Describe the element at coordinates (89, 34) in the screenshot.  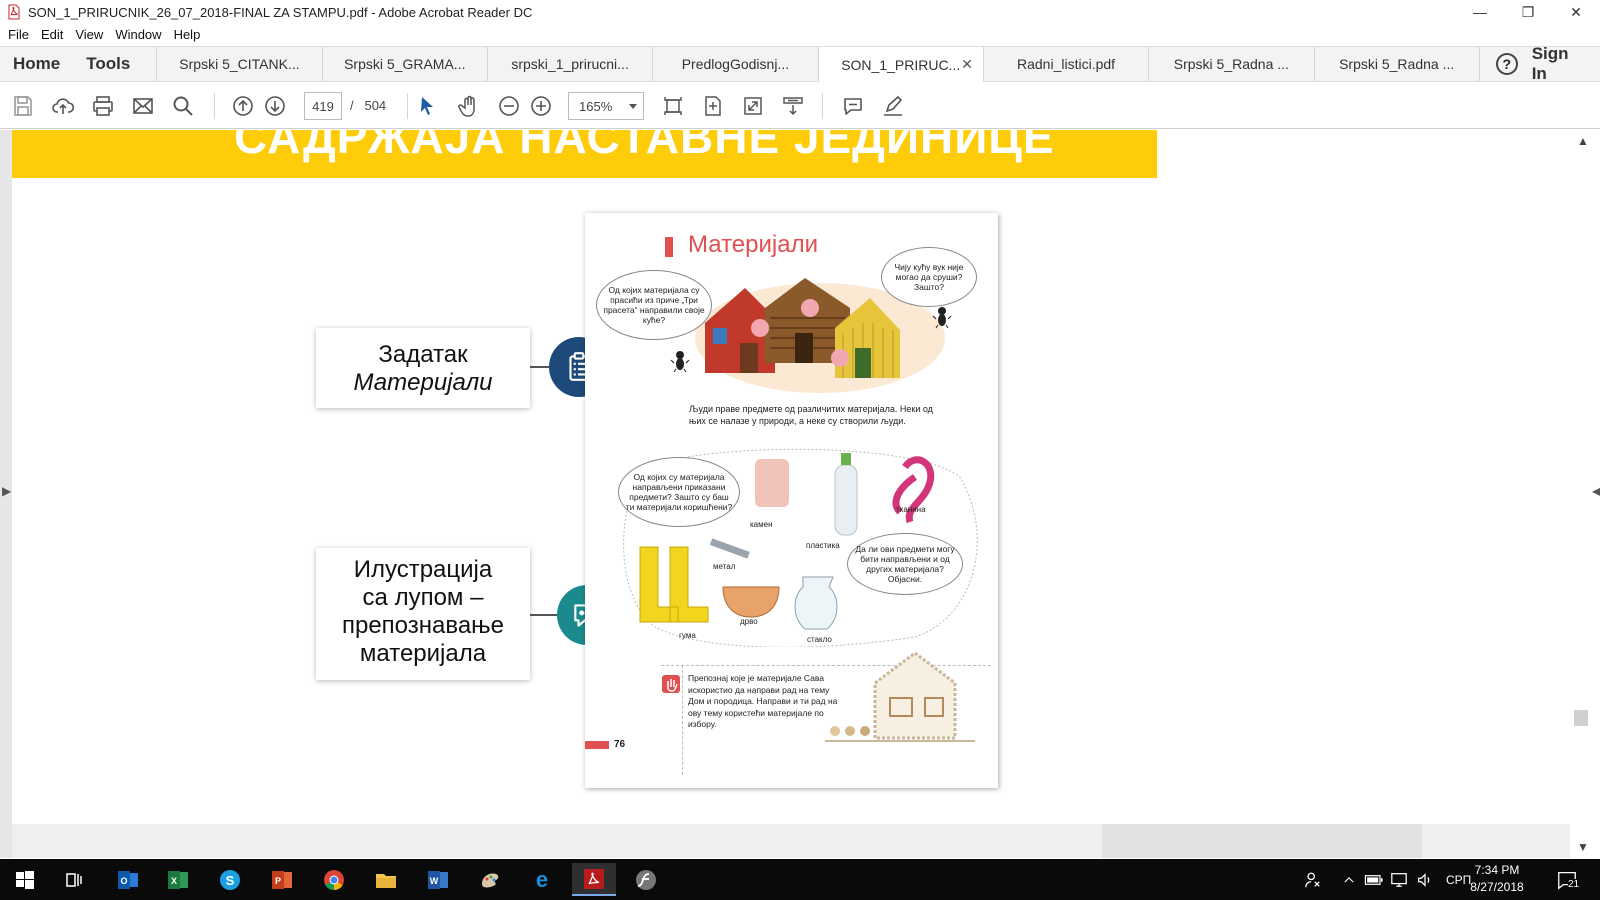
I see `menu-view: View` at that location.